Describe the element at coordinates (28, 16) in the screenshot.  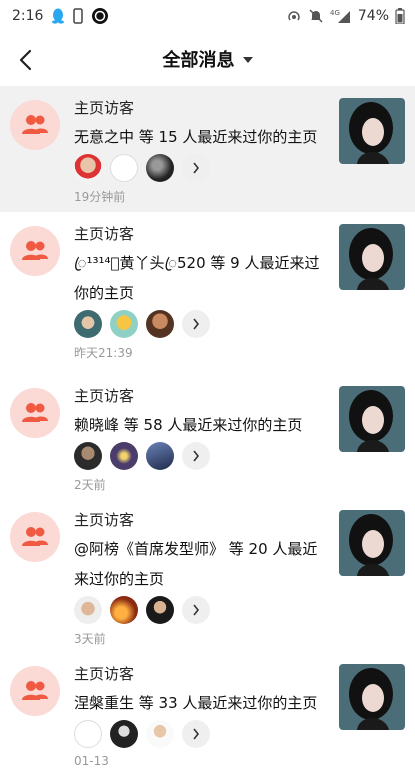
I see `status-time: 2:16` at that location.